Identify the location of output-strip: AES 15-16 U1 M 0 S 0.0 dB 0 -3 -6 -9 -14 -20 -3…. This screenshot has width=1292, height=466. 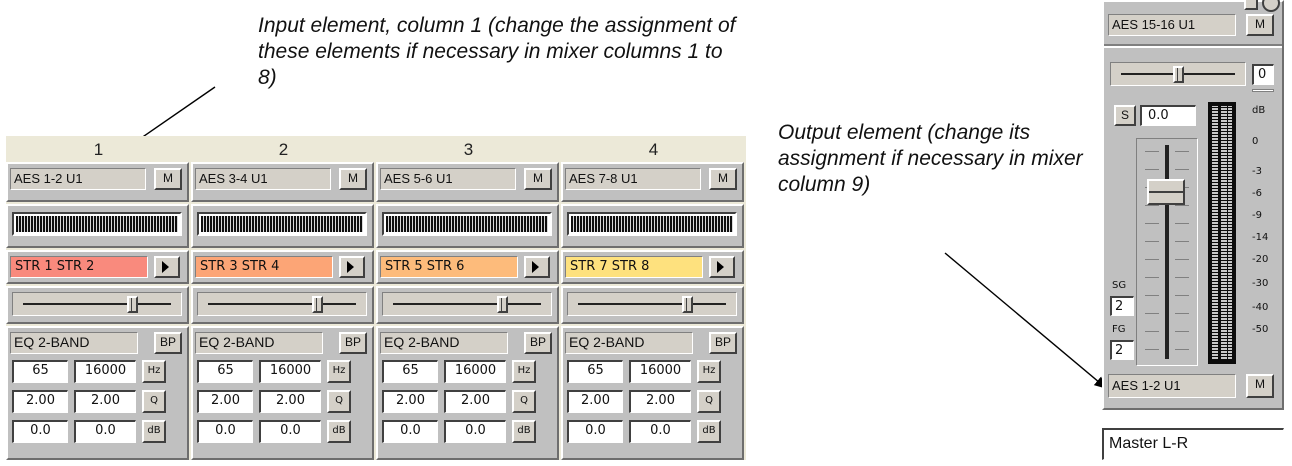
(1193, 205).